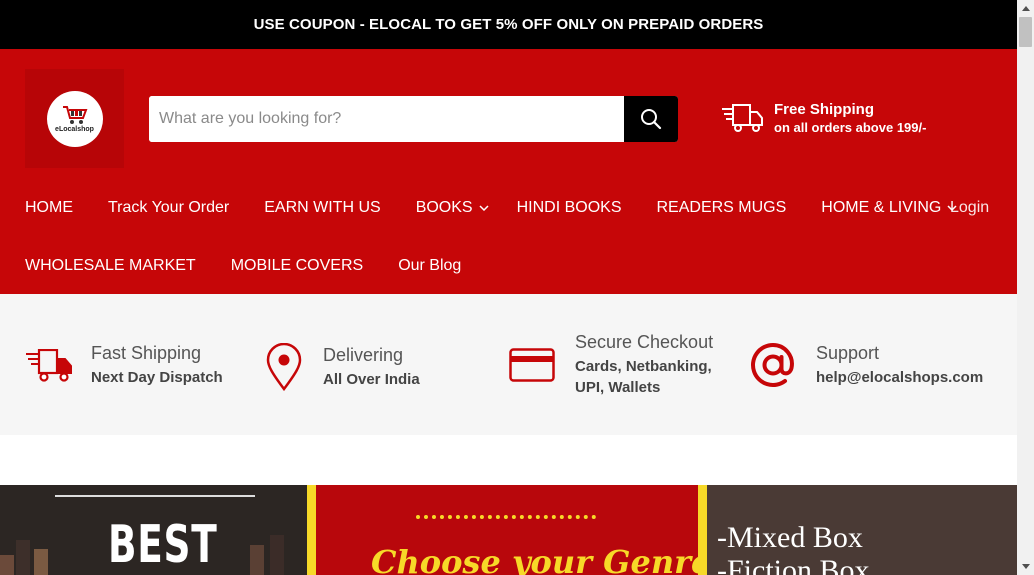  I want to click on nav-mobile-covers: MOBILE COVERS, so click(297, 266).